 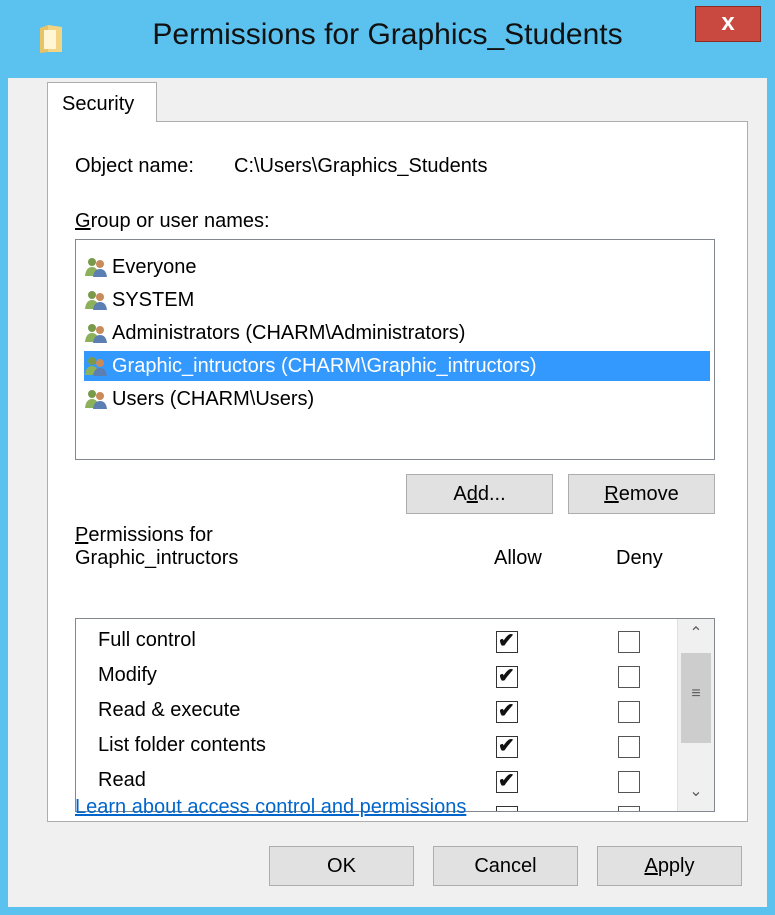 I want to click on permissions-scrollbar: ⌃ ≡ ⌄, so click(x=695, y=715).